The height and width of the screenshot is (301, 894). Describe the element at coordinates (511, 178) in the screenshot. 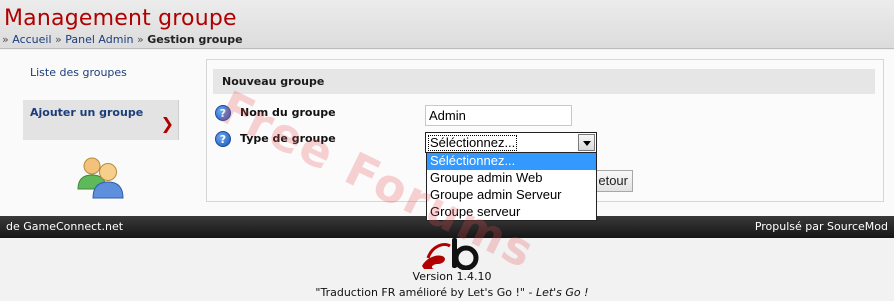

I see `dropdown-option: Groupe admin Web` at that location.